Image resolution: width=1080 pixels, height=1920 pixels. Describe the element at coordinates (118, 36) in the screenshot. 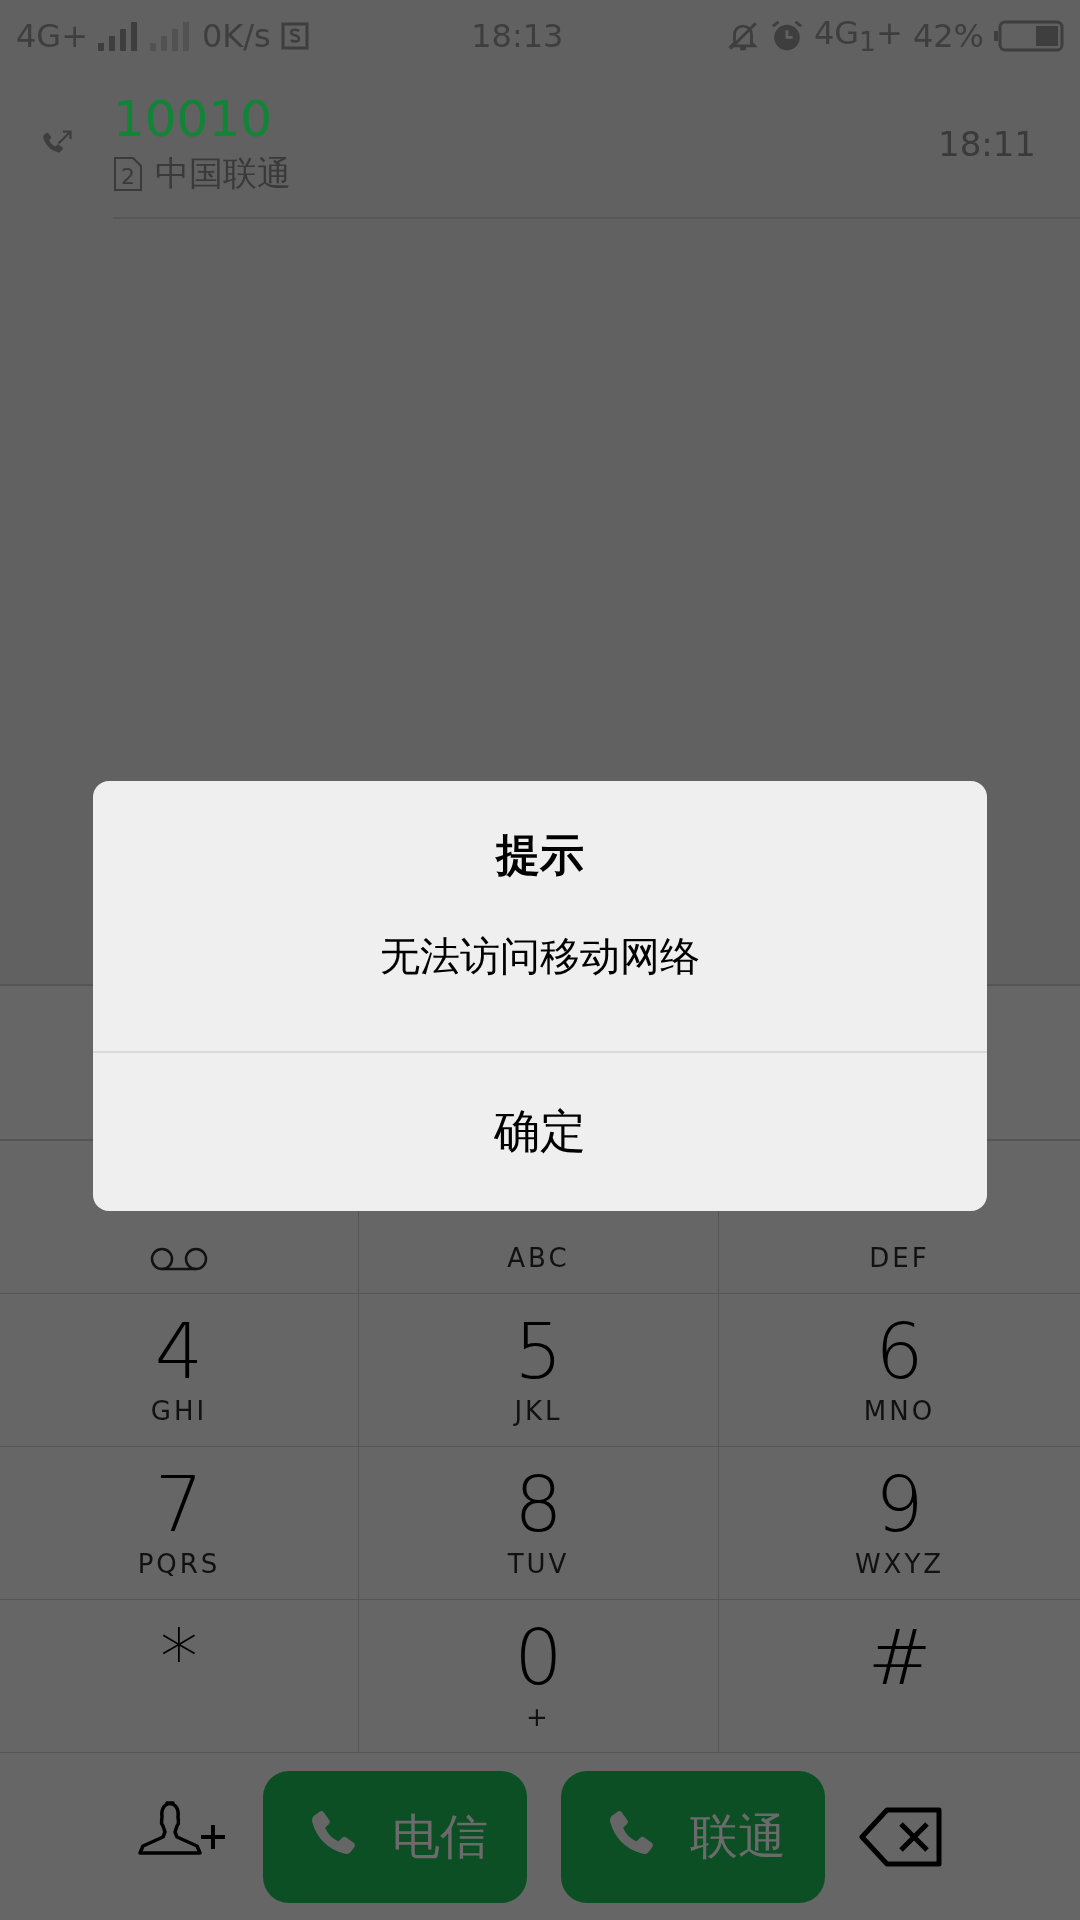

I see `signal-icon` at that location.